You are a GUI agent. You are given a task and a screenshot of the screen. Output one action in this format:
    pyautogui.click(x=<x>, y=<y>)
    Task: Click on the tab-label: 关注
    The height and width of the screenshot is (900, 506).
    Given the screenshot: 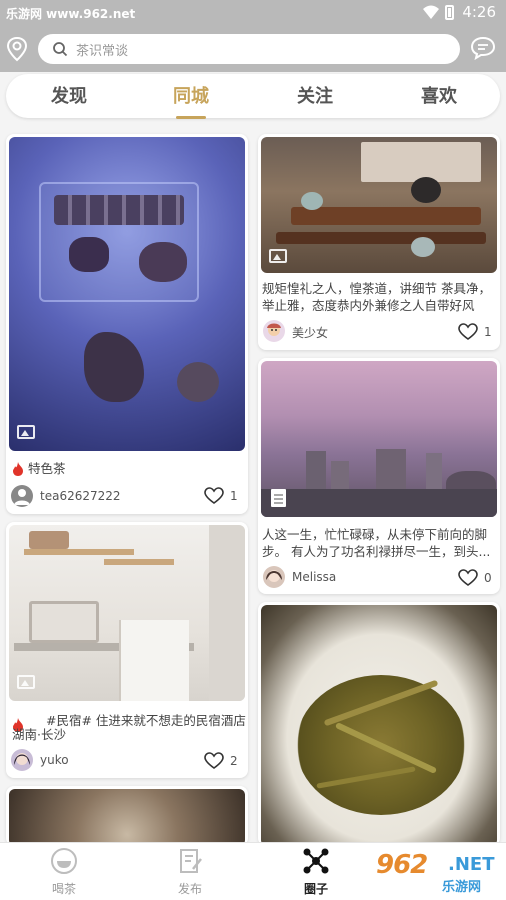 What is the action you would take?
    pyautogui.click(x=315, y=96)
    